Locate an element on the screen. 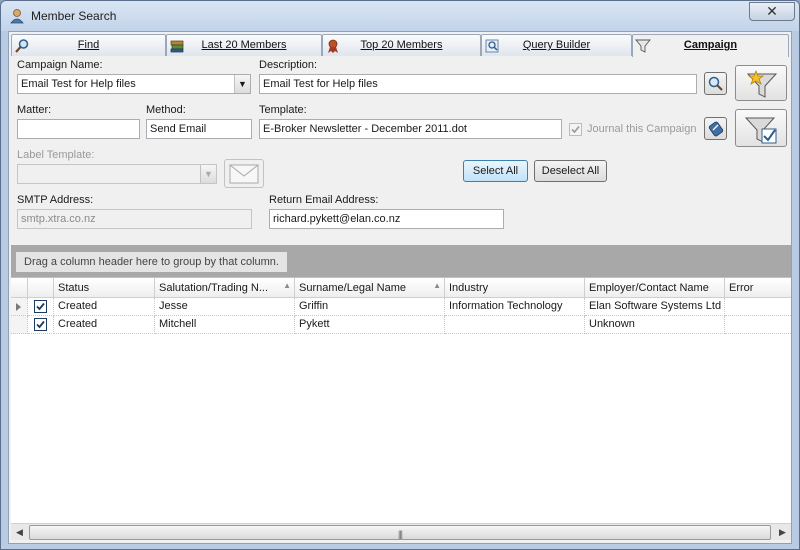 This screenshot has height=550, width=800. smtp-address-input: smtp.xtra.co.nz is located at coordinates (134, 219).